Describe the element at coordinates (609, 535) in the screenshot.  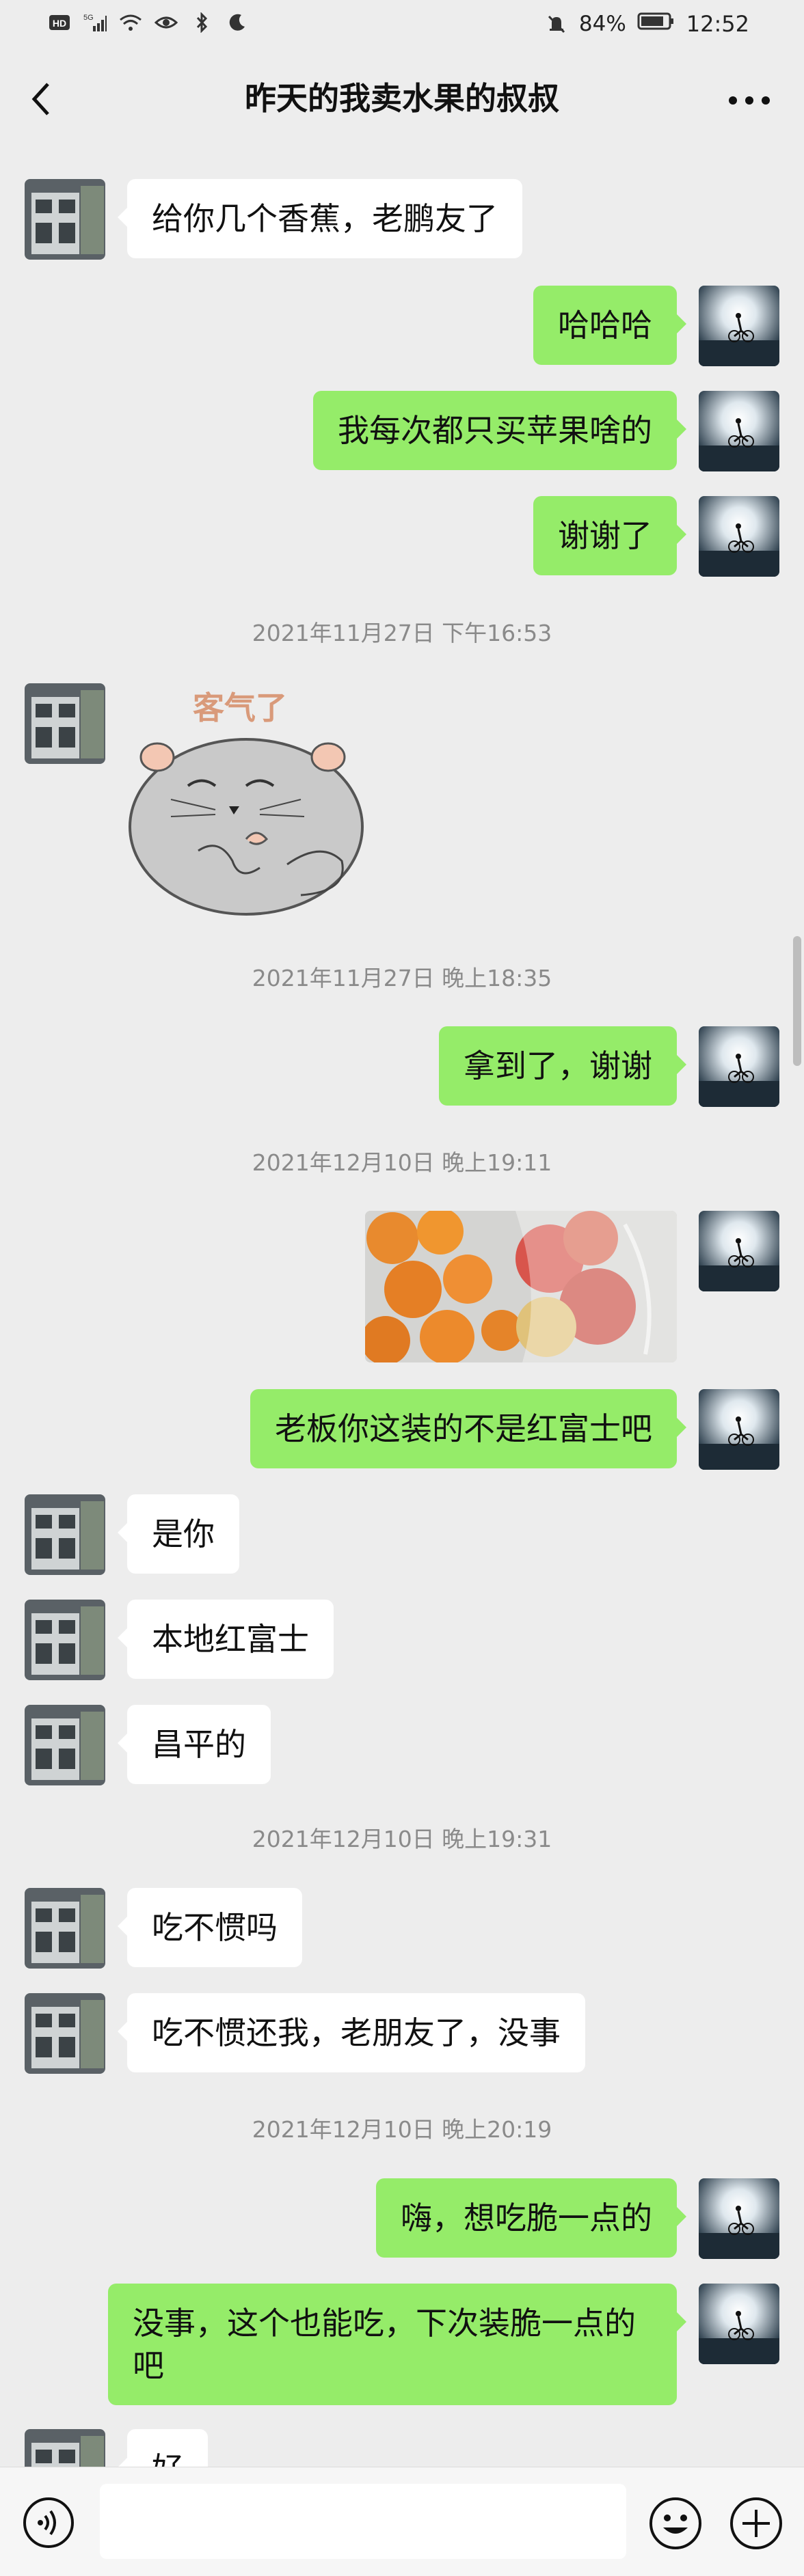
I see `outgoing-message: 谢谢了` at that location.